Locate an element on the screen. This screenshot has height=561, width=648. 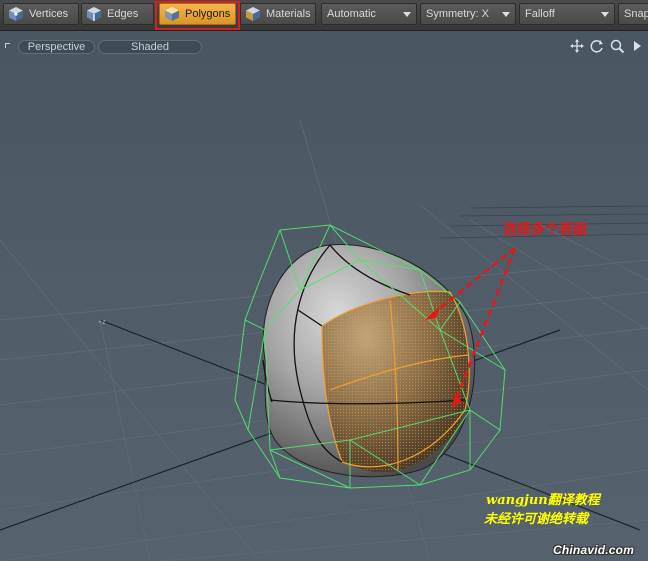
callout-text: 选择多个表面 is located at coordinates (545, 230).